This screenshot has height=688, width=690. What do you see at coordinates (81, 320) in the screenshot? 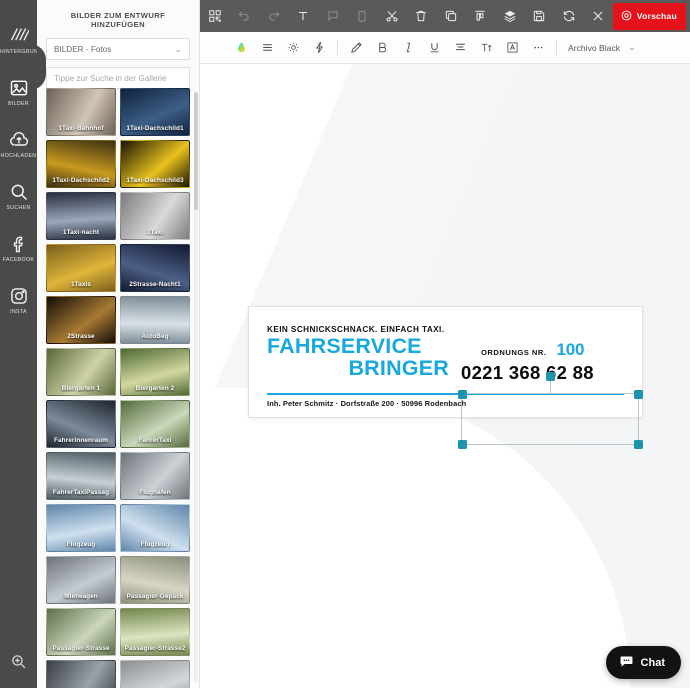
I see `gallery-thumbnail: 2Strasse` at bounding box center [81, 320].